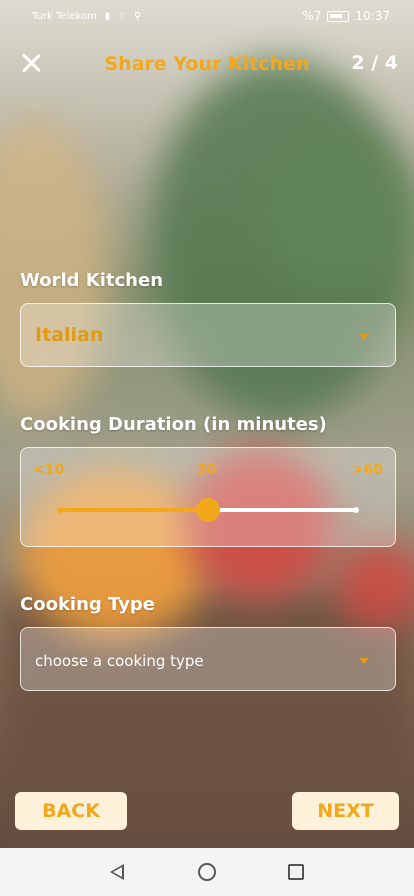 The width and height of the screenshot is (414, 896). What do you see at coordinates (92, 280) in the screenshot?
I see `world-kitchen-label: World Kitchen` at bounding box center [92, 280].